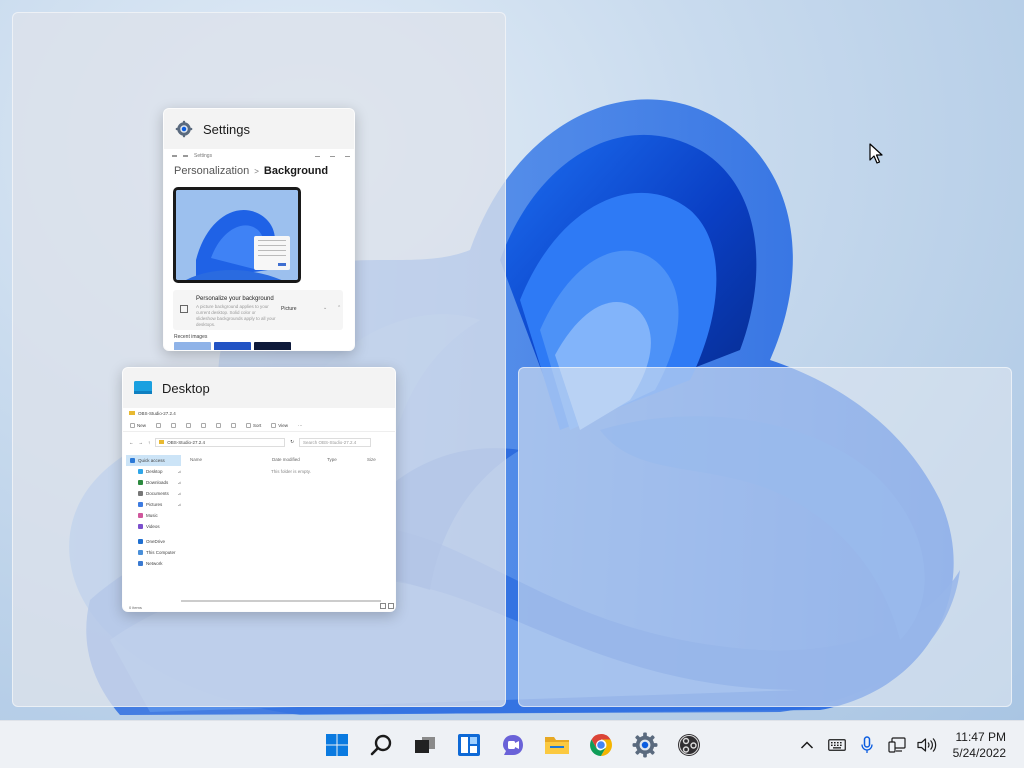 Image resolution: width=1024 pixels, height=768 pixels. I want to click on forward-icon: →, so click(141, 442).